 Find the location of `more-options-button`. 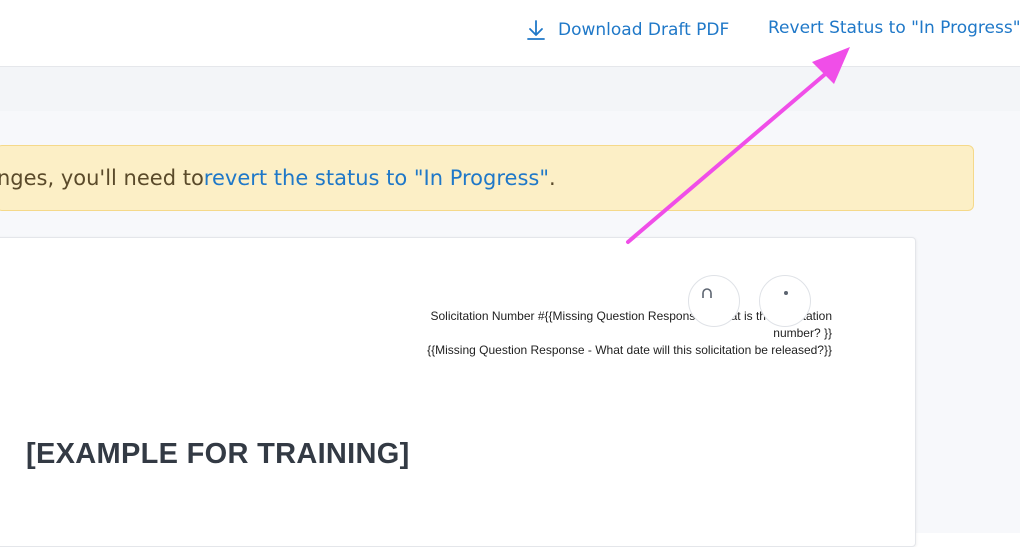

more-options-button is located at coordinates (785, 301).